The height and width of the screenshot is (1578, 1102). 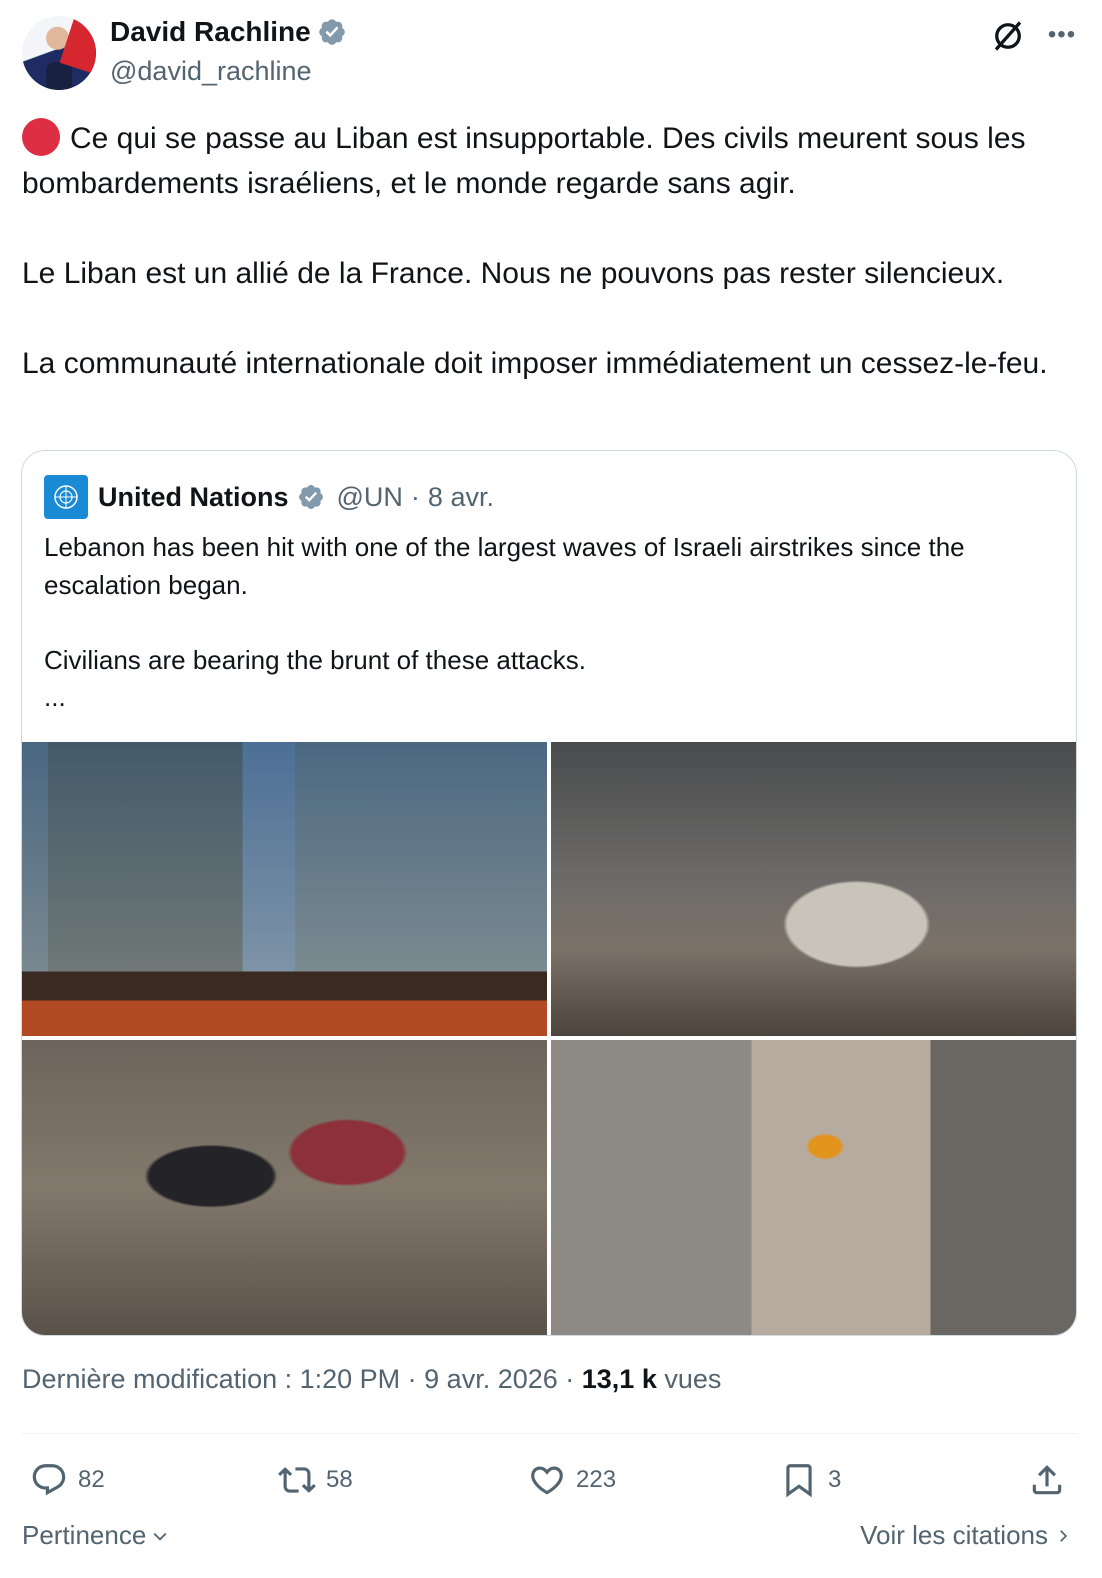 I want to click on retweet-button: 58, so click(x=315, y=1480).